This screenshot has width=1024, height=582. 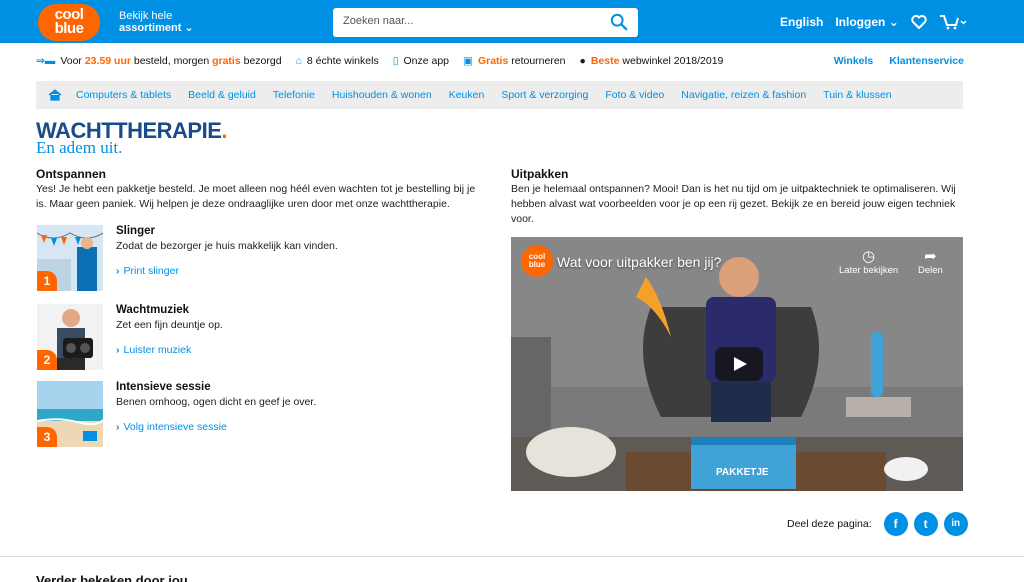 I want to click on assortment-line-1: Bekijk hele, so click(x=146, y=16).